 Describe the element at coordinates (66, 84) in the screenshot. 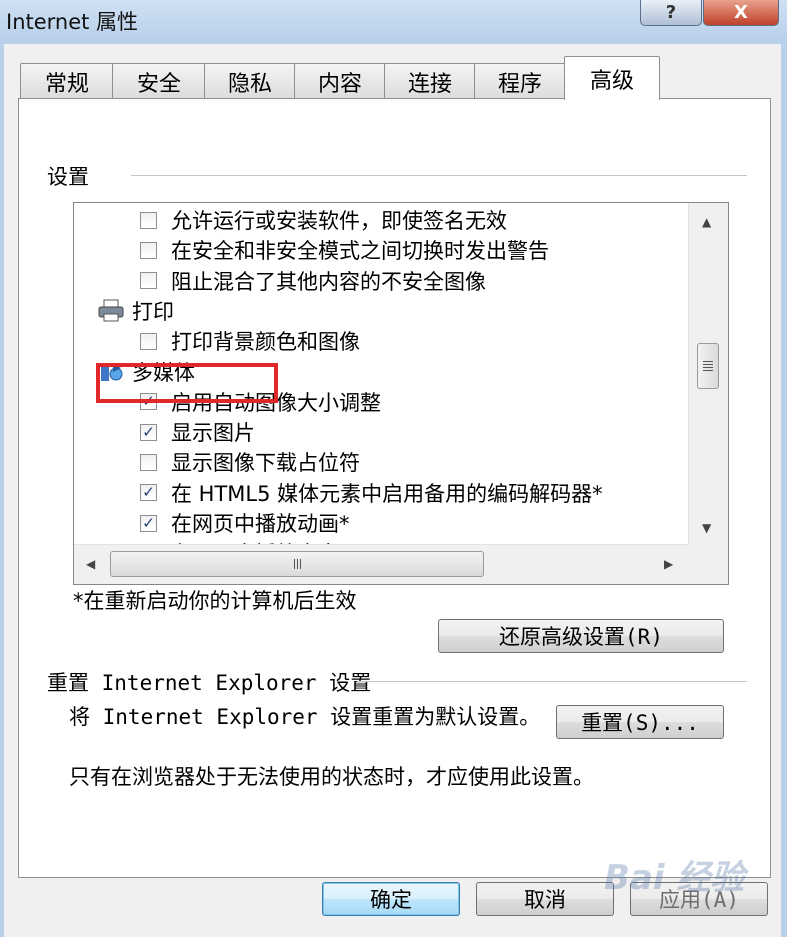

I see `tab-label: 常规` at that location.